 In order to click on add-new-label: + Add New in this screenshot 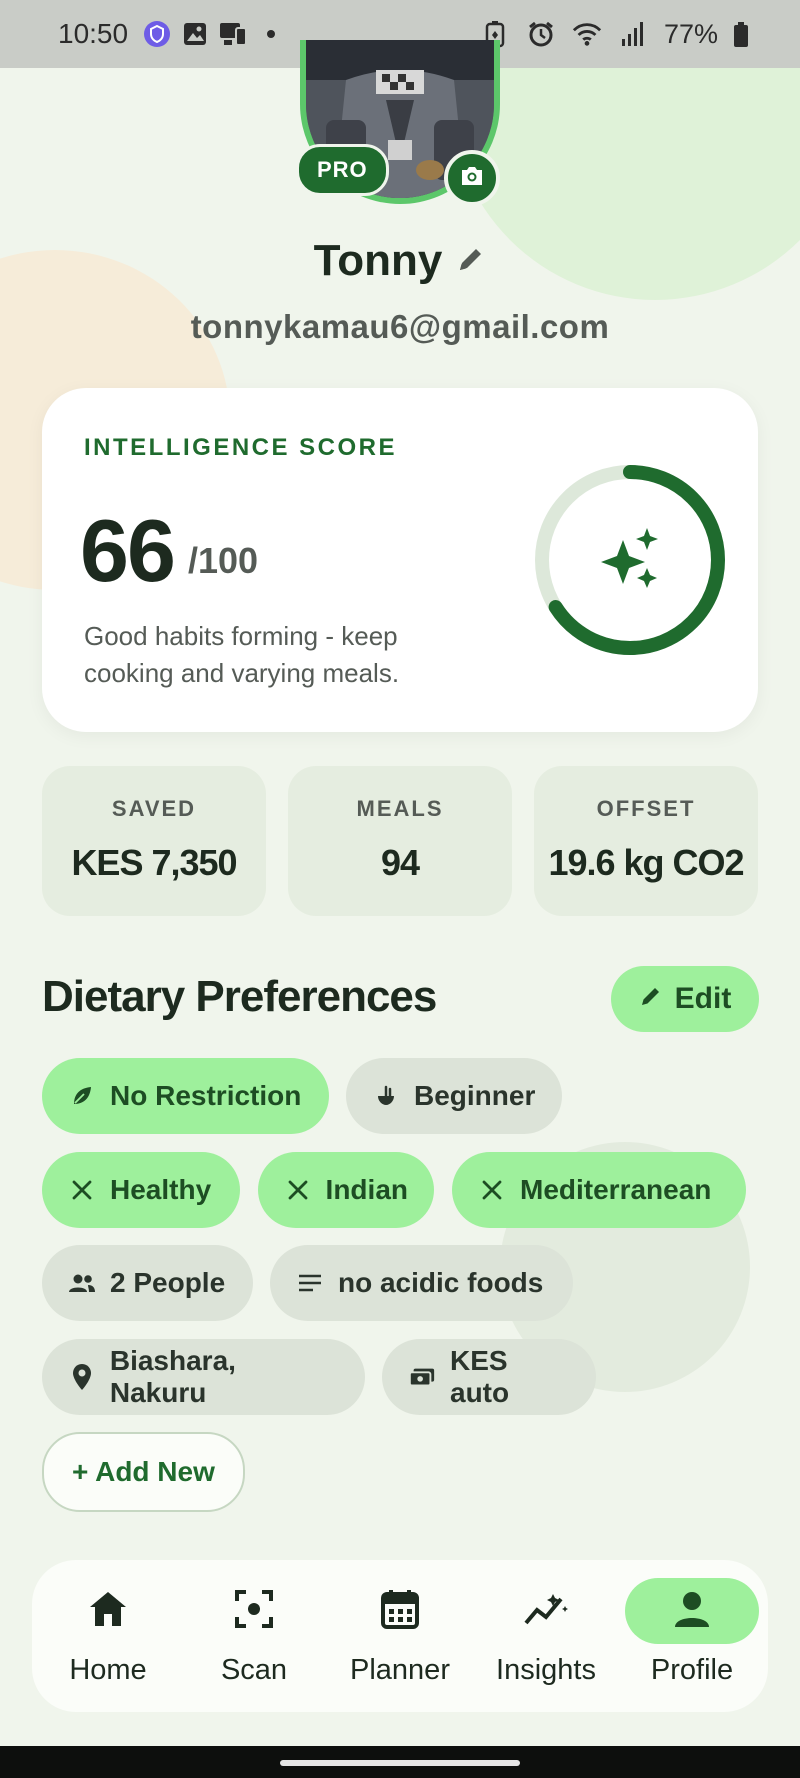, I will do `click(143, 1471)`.